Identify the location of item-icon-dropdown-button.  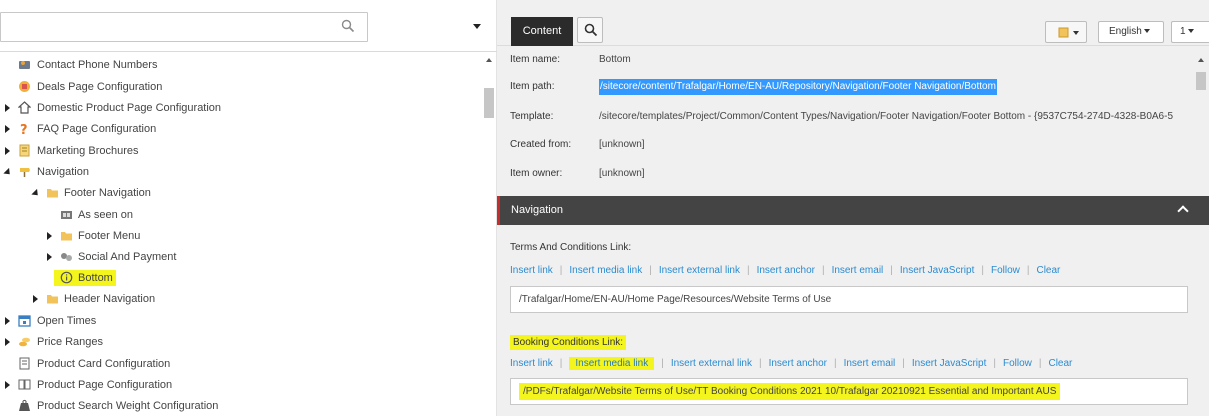
(1066, 32).